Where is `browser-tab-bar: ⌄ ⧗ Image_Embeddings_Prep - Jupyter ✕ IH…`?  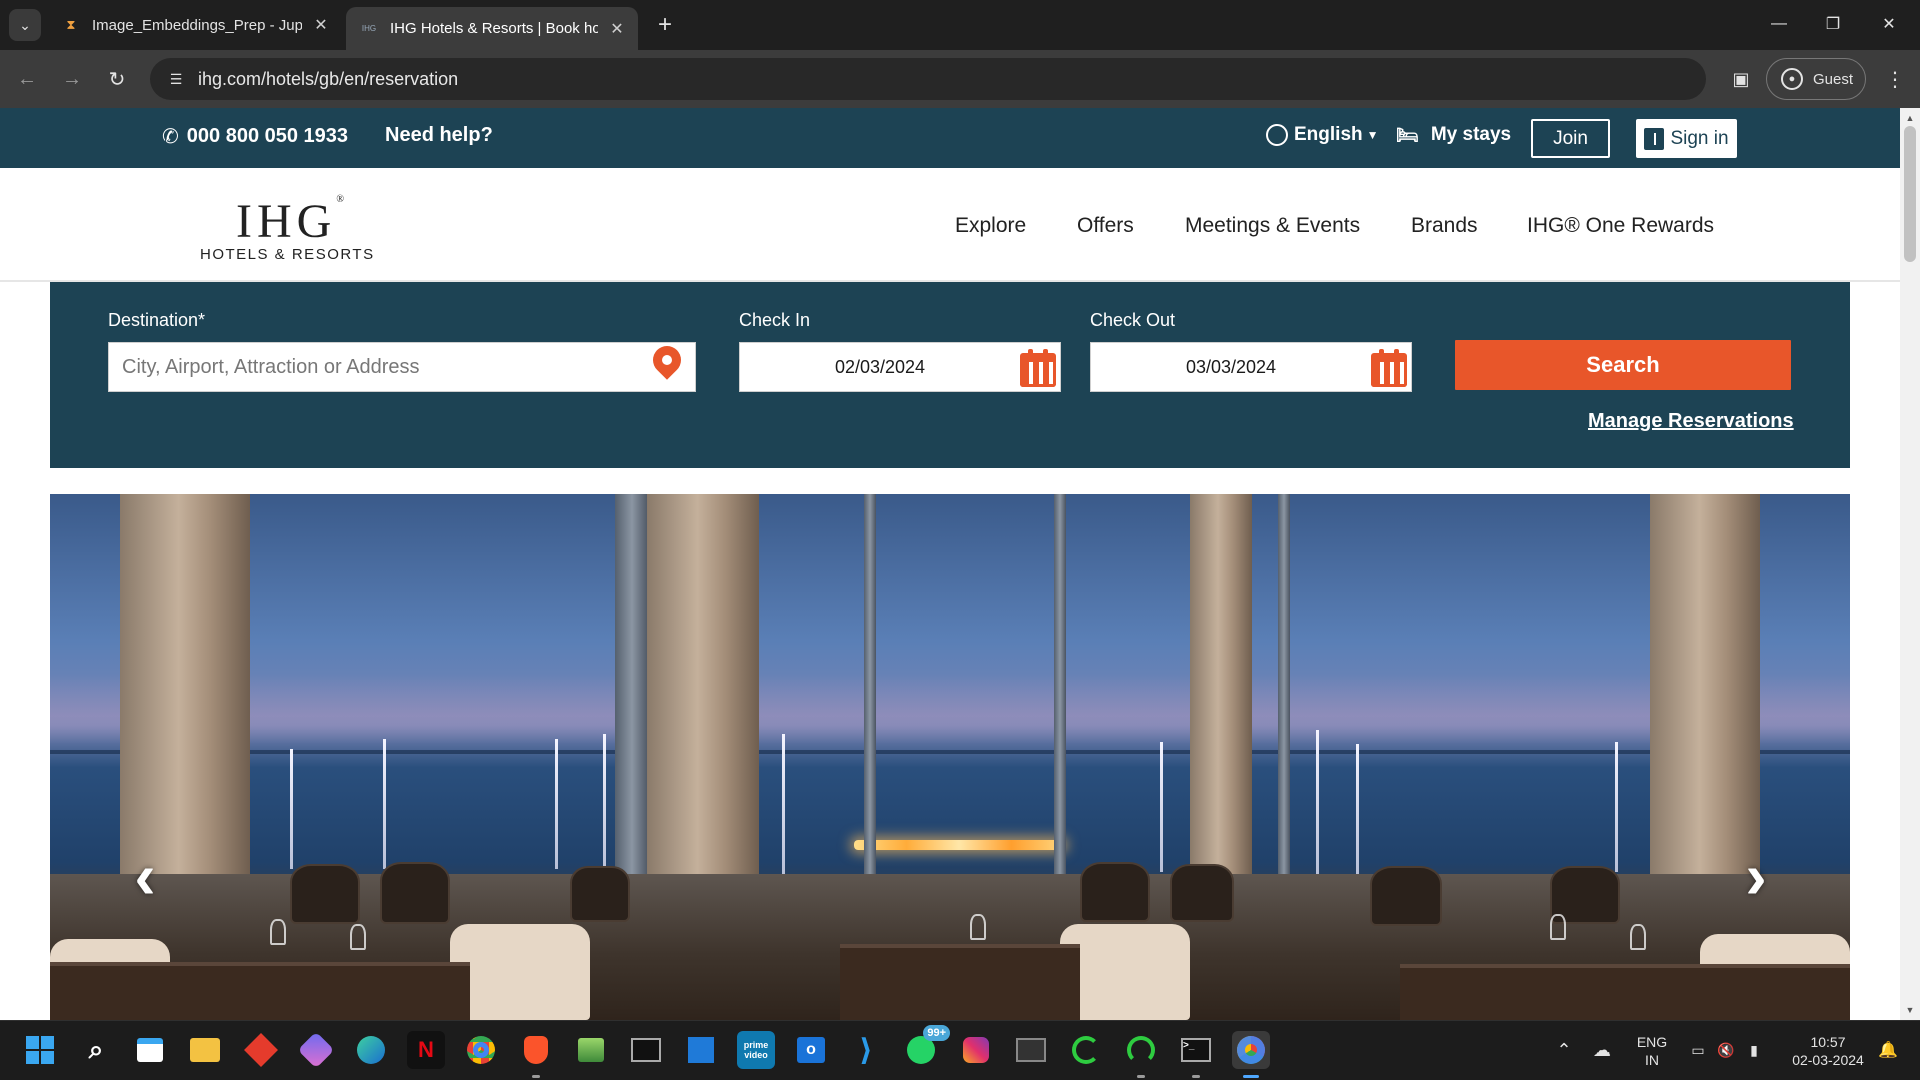
browser-tab-bar: ⌄ ⧗ Image_Embeddings_Prep - Jupyter ✕ IH… is located at coordinates (960, 25).